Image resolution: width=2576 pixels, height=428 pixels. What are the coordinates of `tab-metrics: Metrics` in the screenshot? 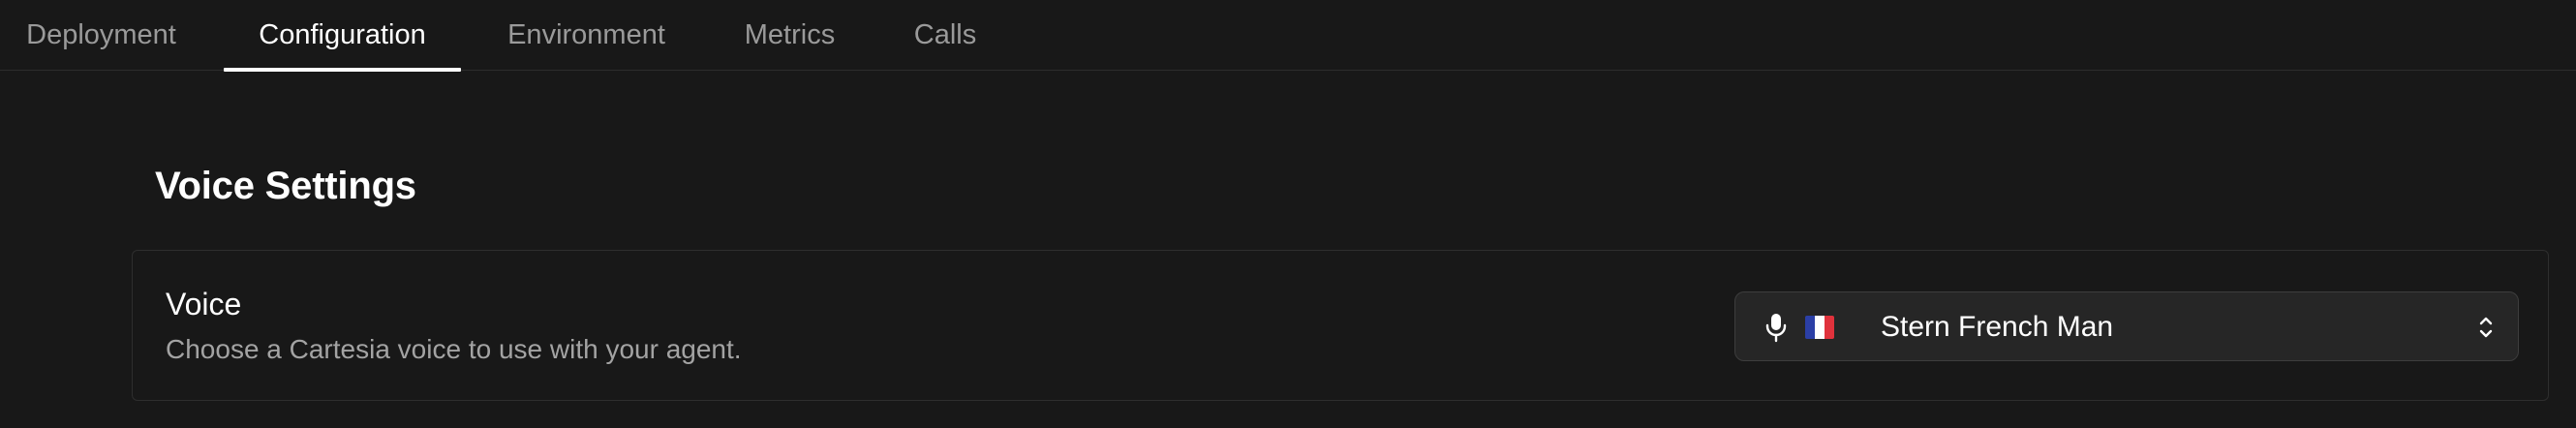 It's located at (789, 35).